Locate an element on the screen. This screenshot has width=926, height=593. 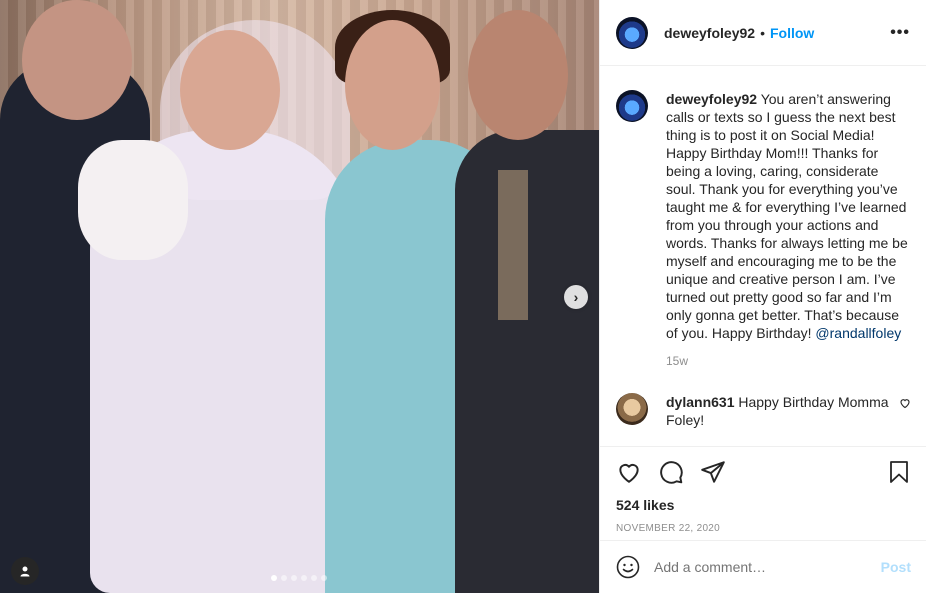
photo-figure-mother-head is located at coordinates (392, 85).